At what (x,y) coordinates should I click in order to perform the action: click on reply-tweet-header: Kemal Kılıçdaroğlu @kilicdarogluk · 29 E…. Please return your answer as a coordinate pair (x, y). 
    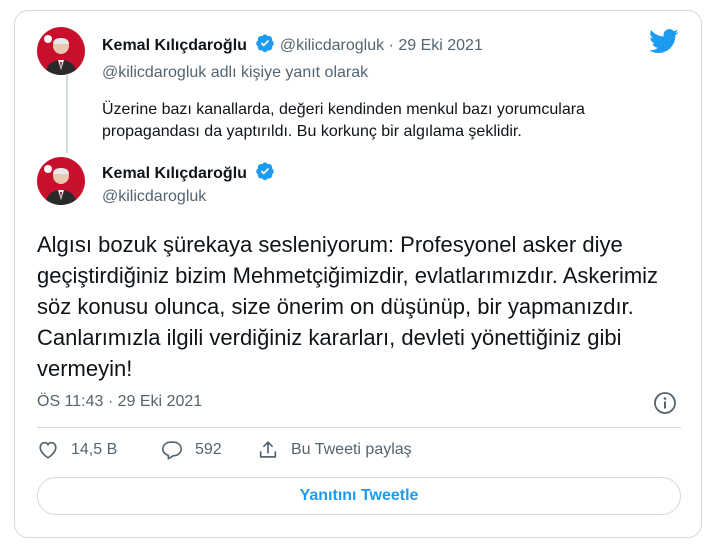
    Looking at the image, I should click on (292, 45).